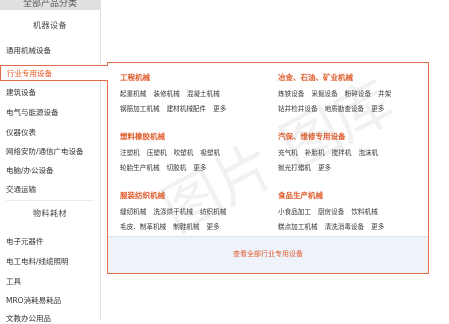 This screenshot has height=324, width=449. Describe the element at coordinates (33, 300) in the screenshot. I see `sidebar-item-mro: MRO消耗易耗品` at that location.